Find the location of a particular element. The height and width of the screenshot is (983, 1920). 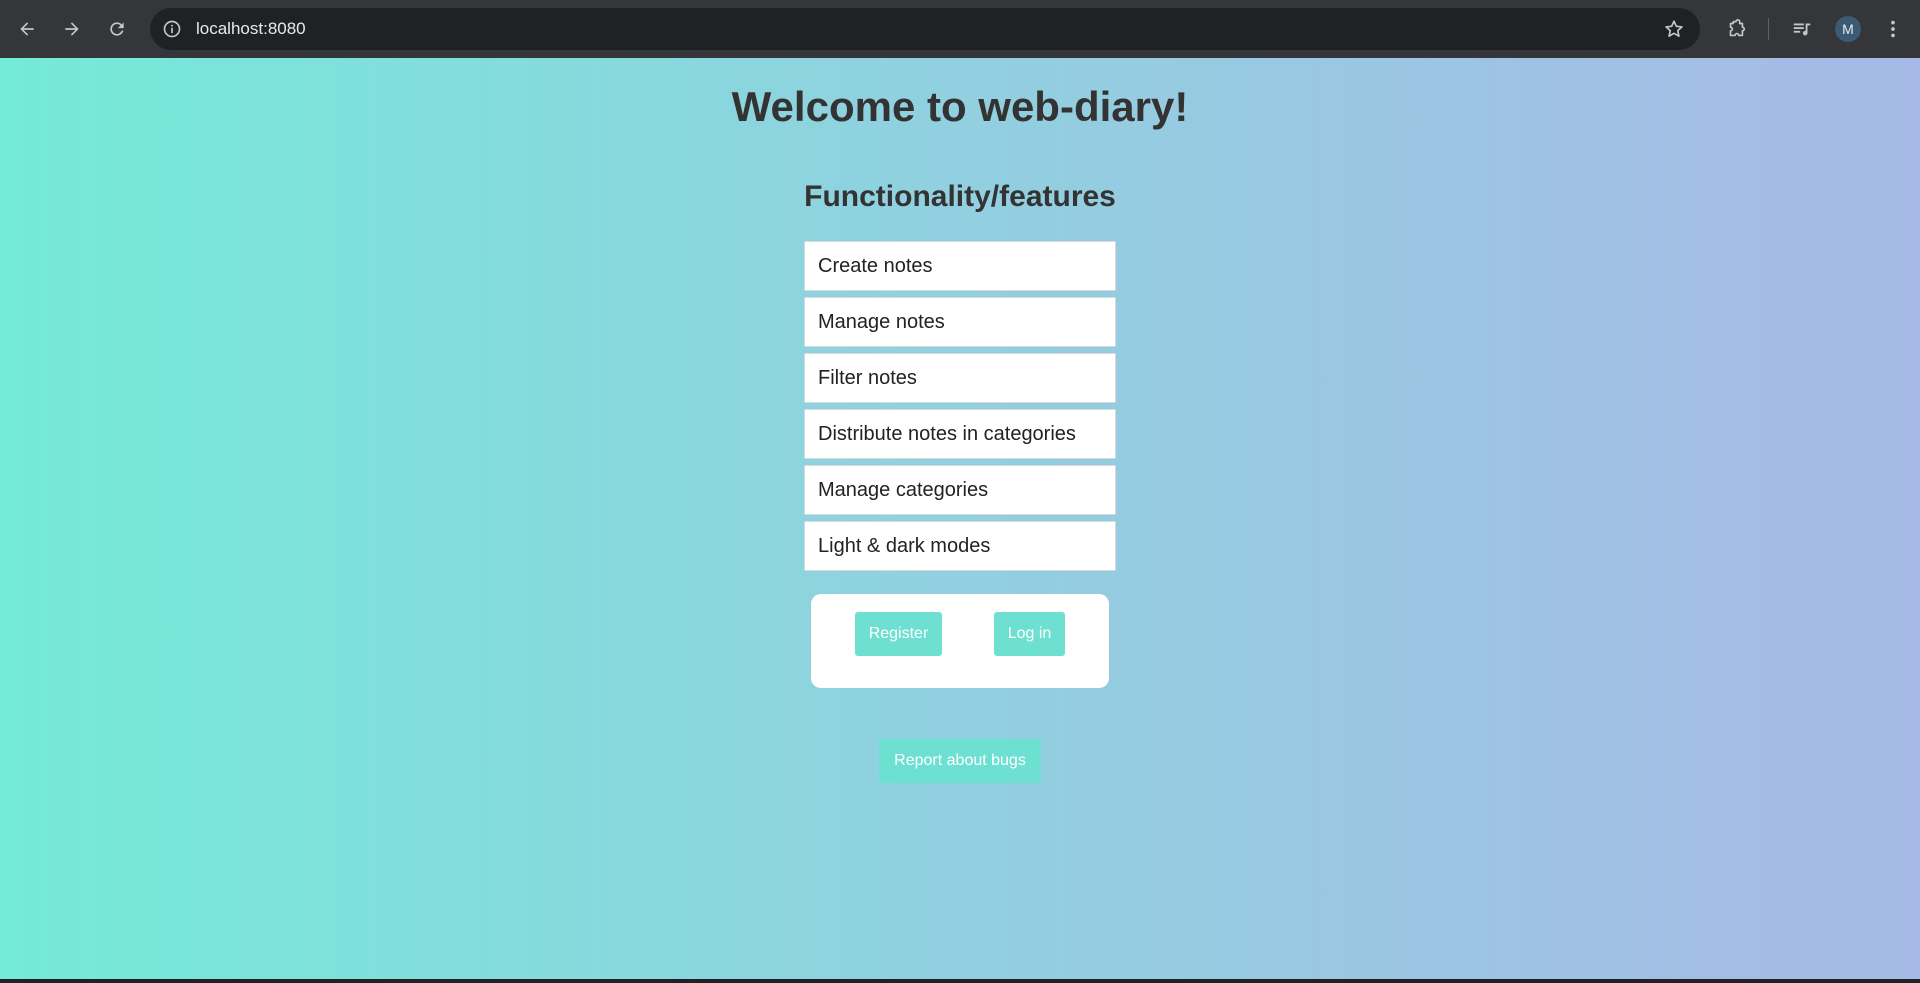

media-queue-icon is located at coordinates (1802, 29).